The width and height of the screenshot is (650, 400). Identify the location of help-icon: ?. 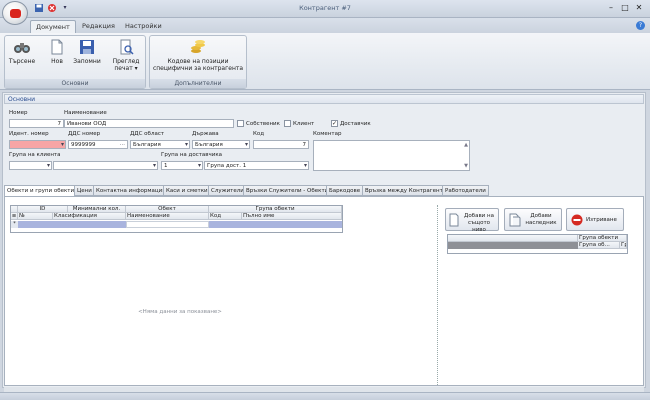
(640, 25).